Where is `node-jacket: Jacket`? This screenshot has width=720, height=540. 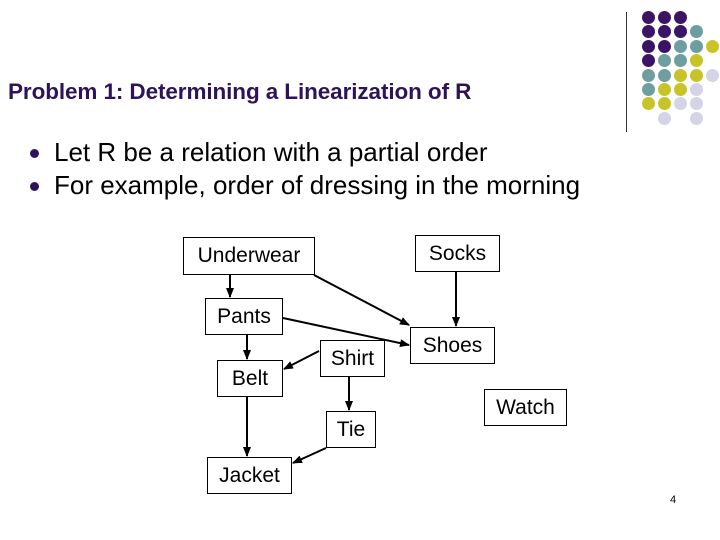
node-jacket: Jacket is located at coordinates (249, 475).